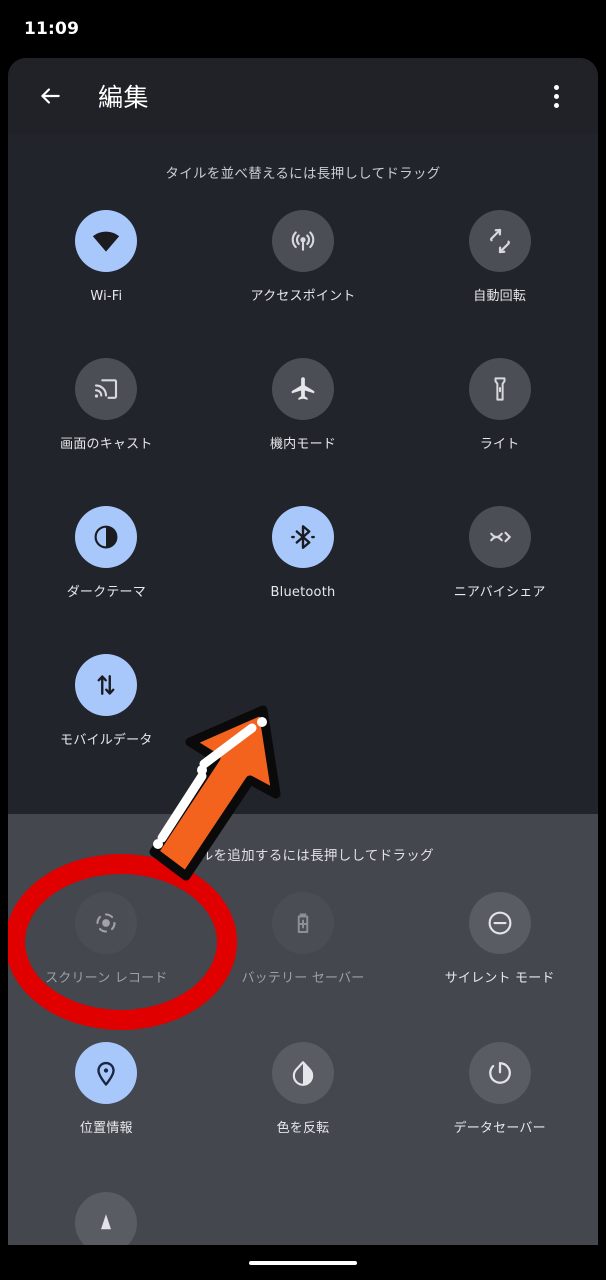 The height and width of the screenshot is (1280, 606). What do you see at coordinates (500, 296) in the screenshot?
I see `tile-label: 自動回転` at bounding box center [500, 296].